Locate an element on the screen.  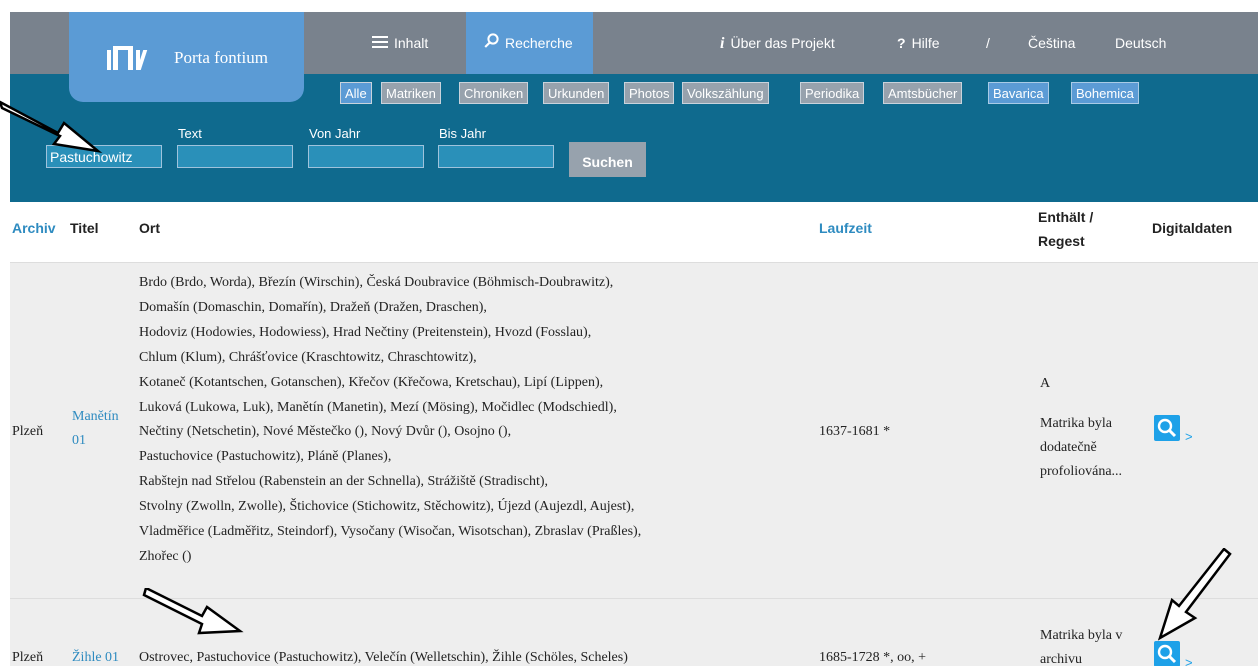
von-jahr-label: Von Jahr is located at coordinates (335, 133).